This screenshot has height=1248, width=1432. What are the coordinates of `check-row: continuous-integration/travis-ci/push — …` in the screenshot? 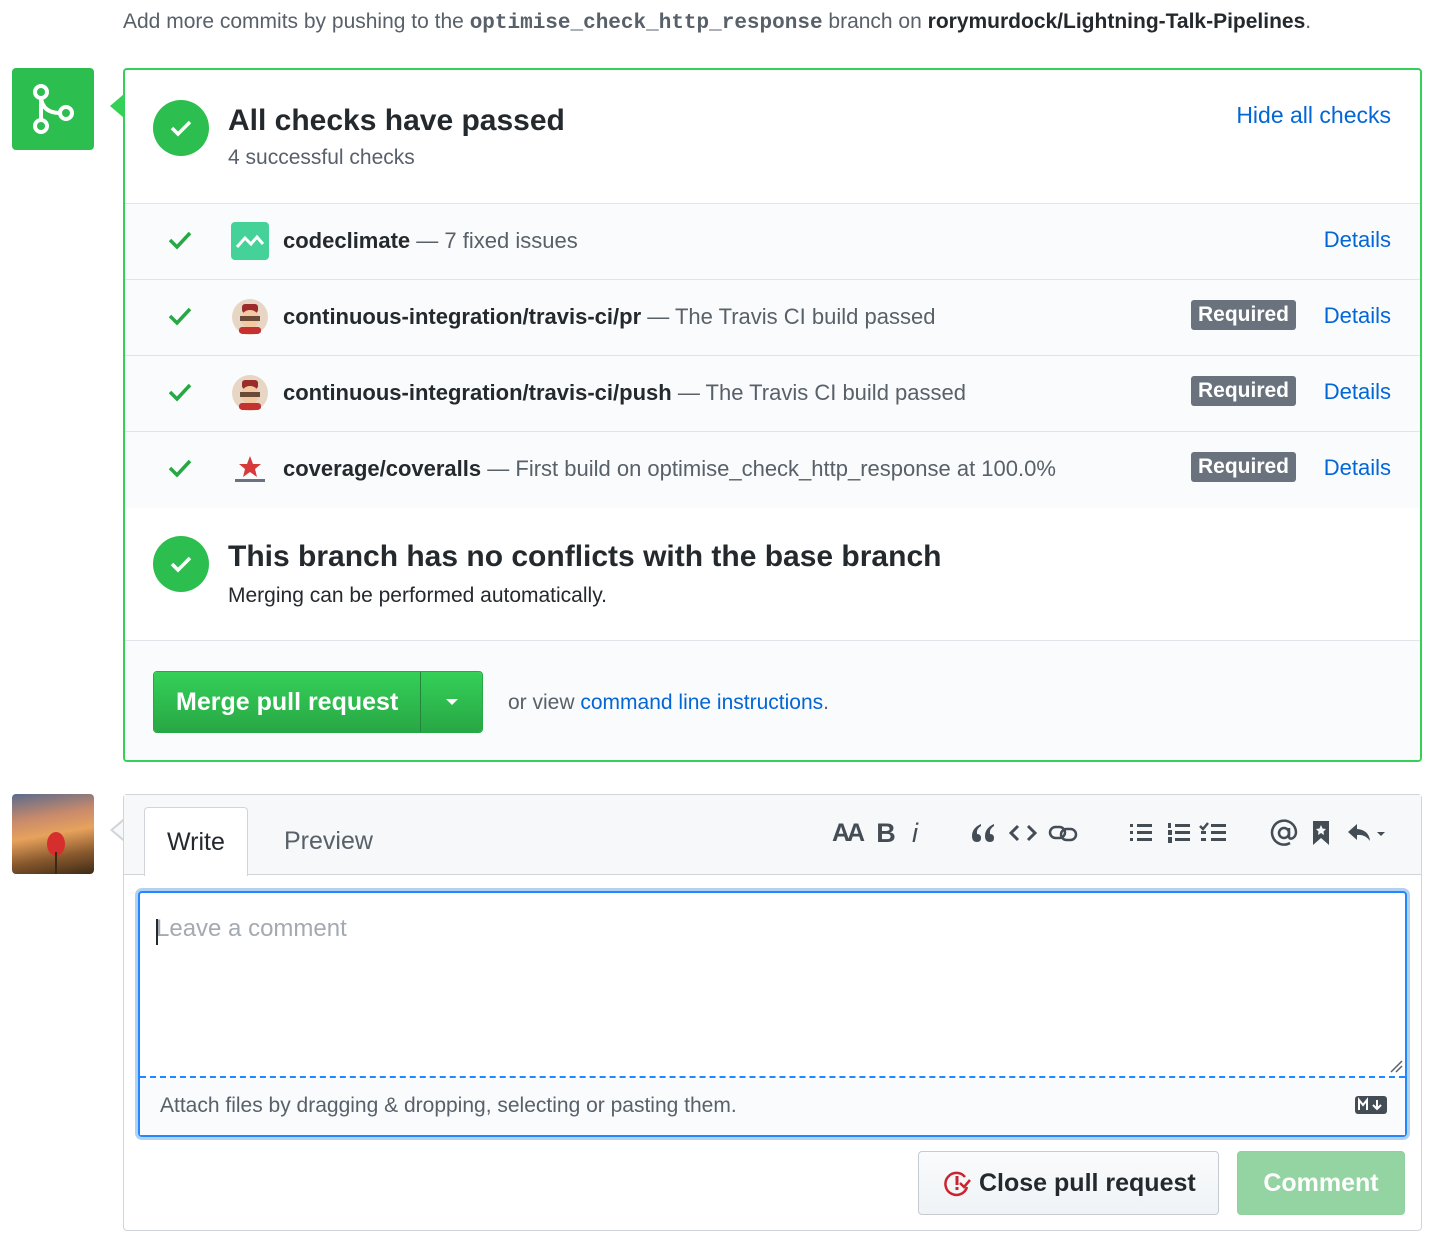 It's located at (772, 394).